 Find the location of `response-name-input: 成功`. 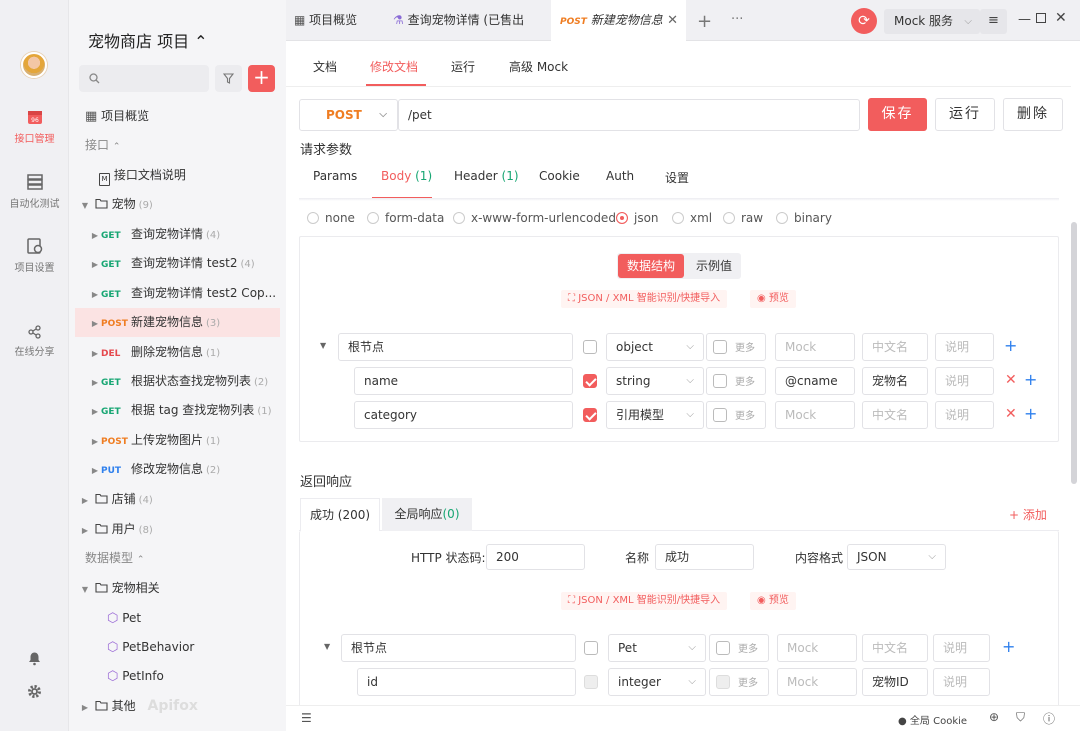

response-name-input: 成功 is located at coordinates (704, 557).